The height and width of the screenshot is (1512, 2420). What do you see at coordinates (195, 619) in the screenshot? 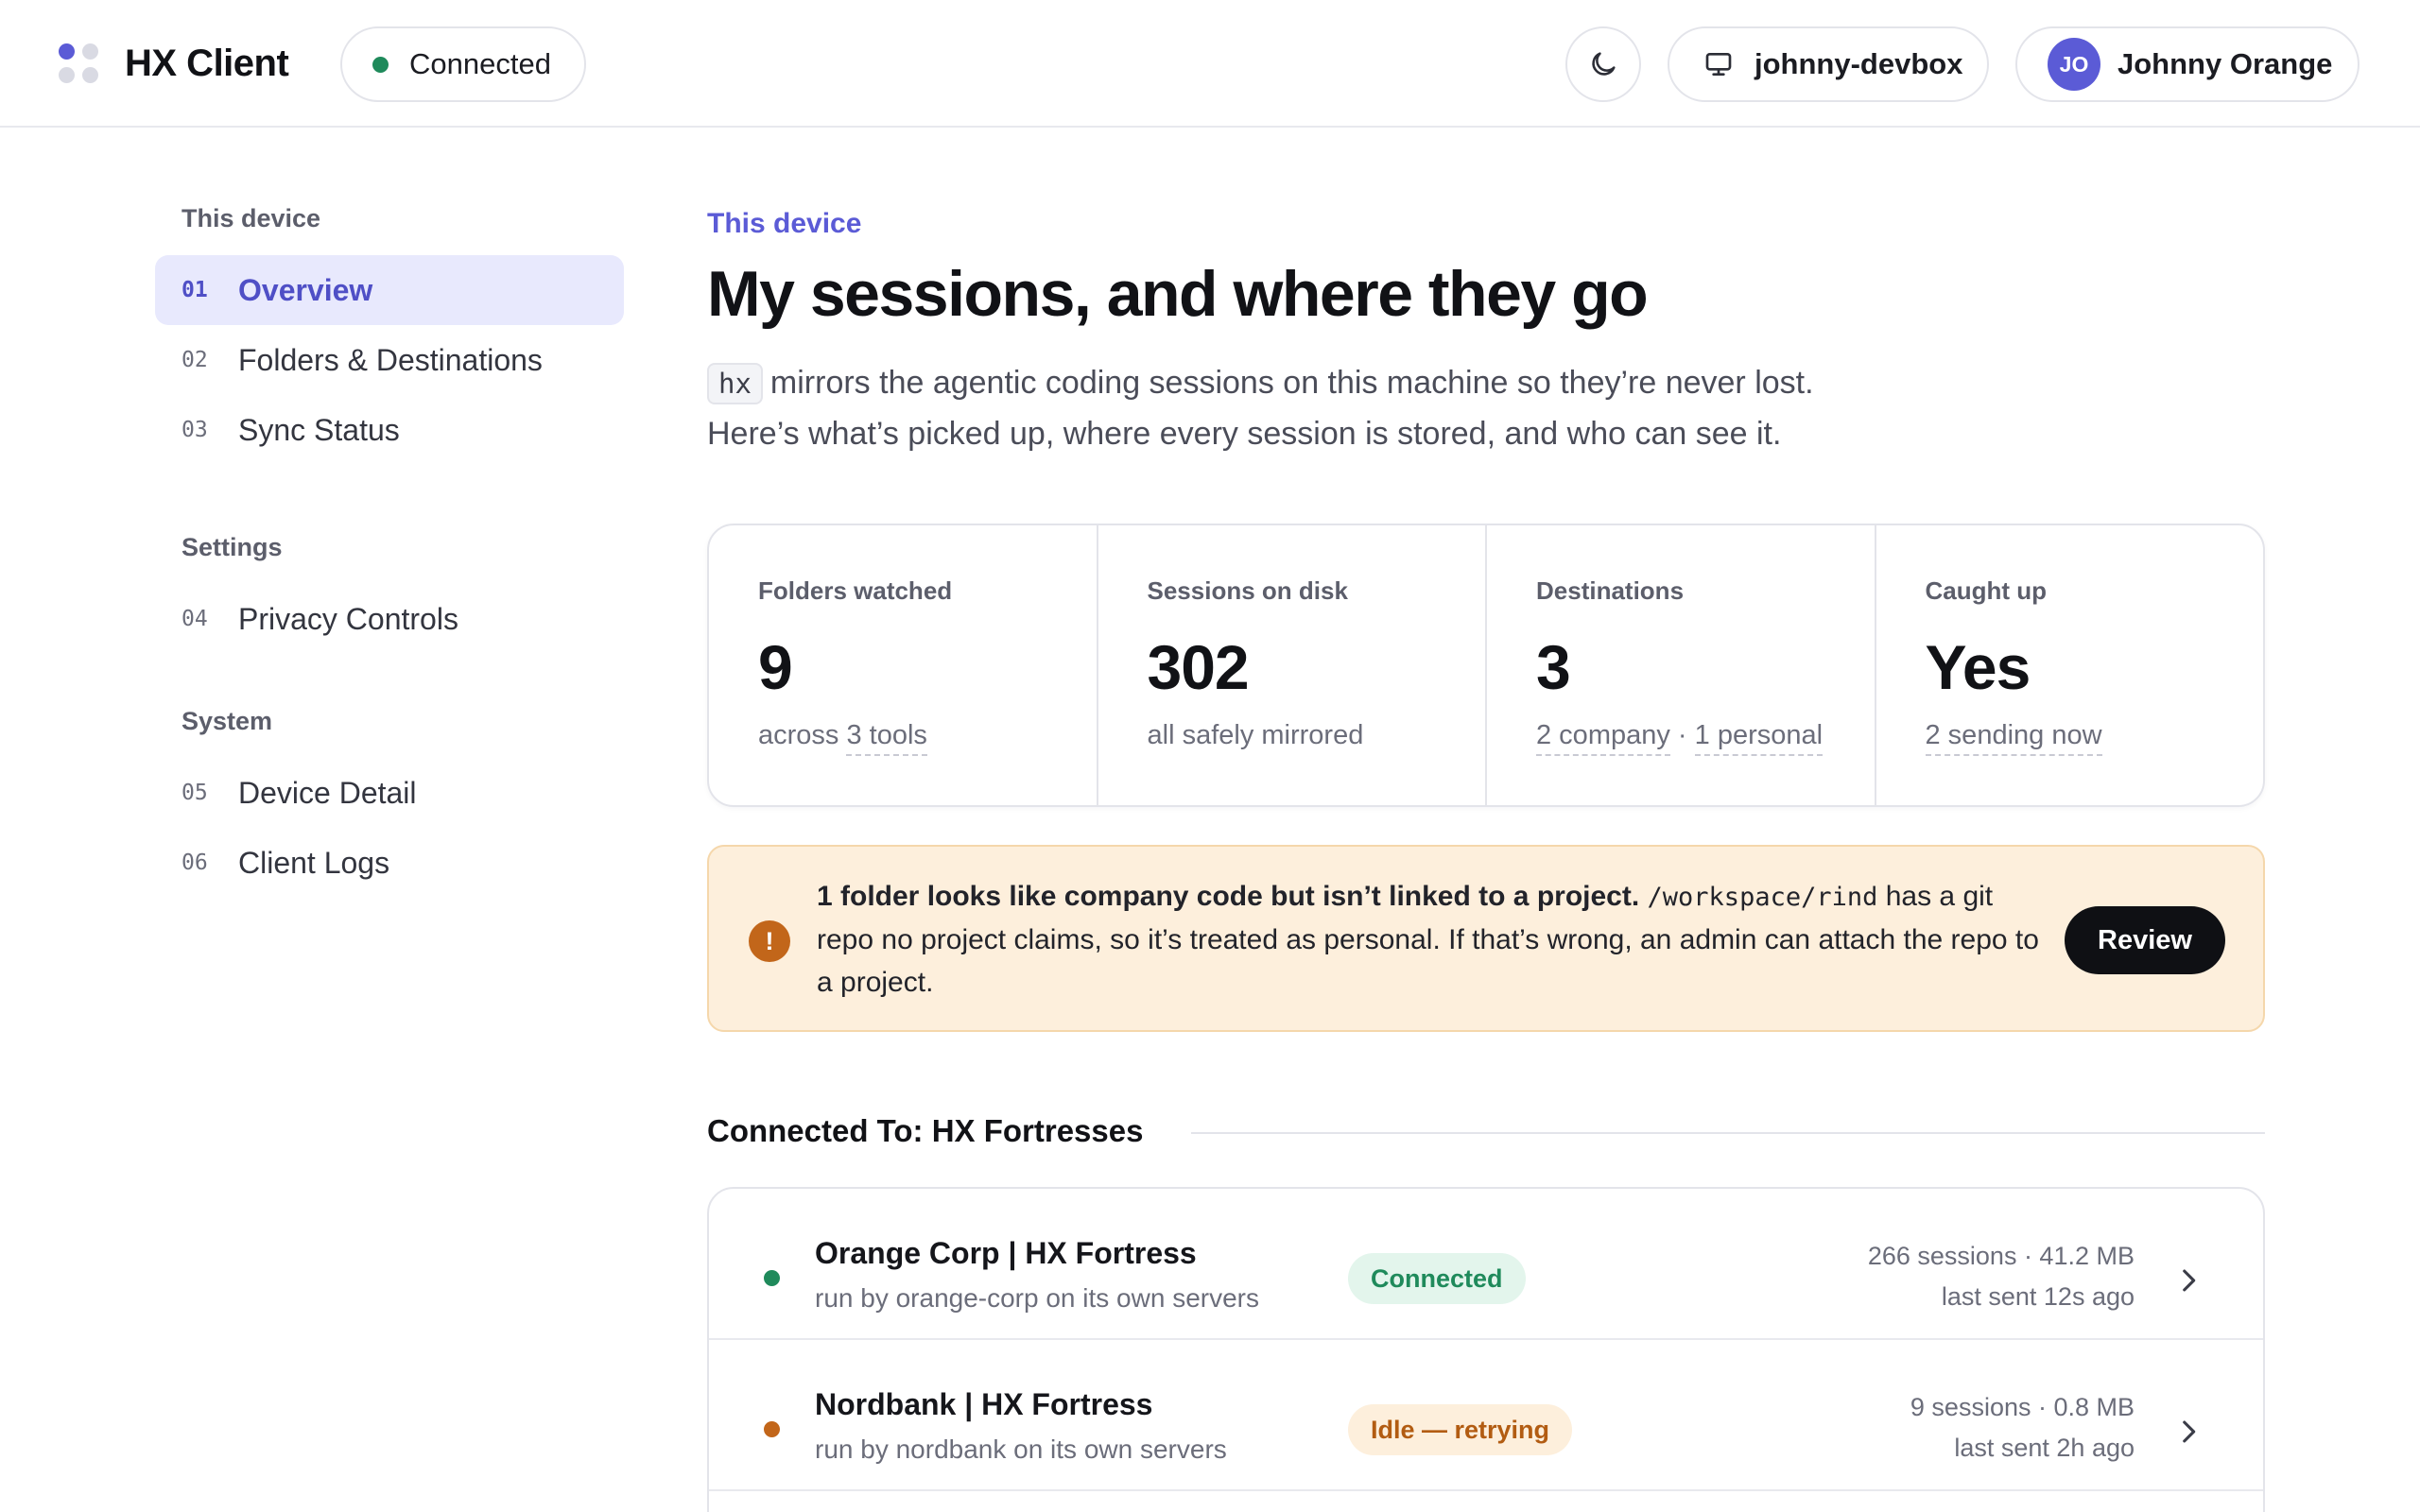
I see `sidebar-item-number: 04` at bounding box center [195, 619].